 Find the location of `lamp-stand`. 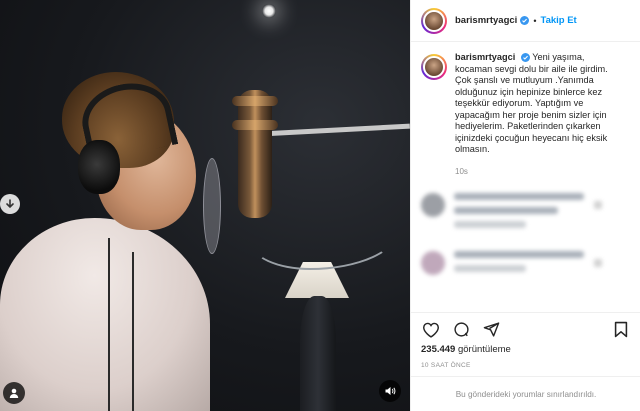

lamp-stand is located at coordinates (318, 353).